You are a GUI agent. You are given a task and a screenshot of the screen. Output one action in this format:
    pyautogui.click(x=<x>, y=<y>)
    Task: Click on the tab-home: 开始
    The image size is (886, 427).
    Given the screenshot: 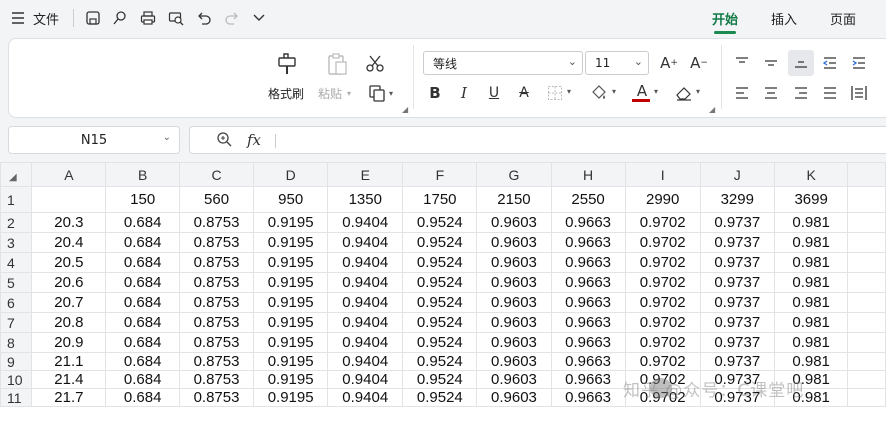 What is the action you would take?
    pyautogui.click(x=725, y=18)
    